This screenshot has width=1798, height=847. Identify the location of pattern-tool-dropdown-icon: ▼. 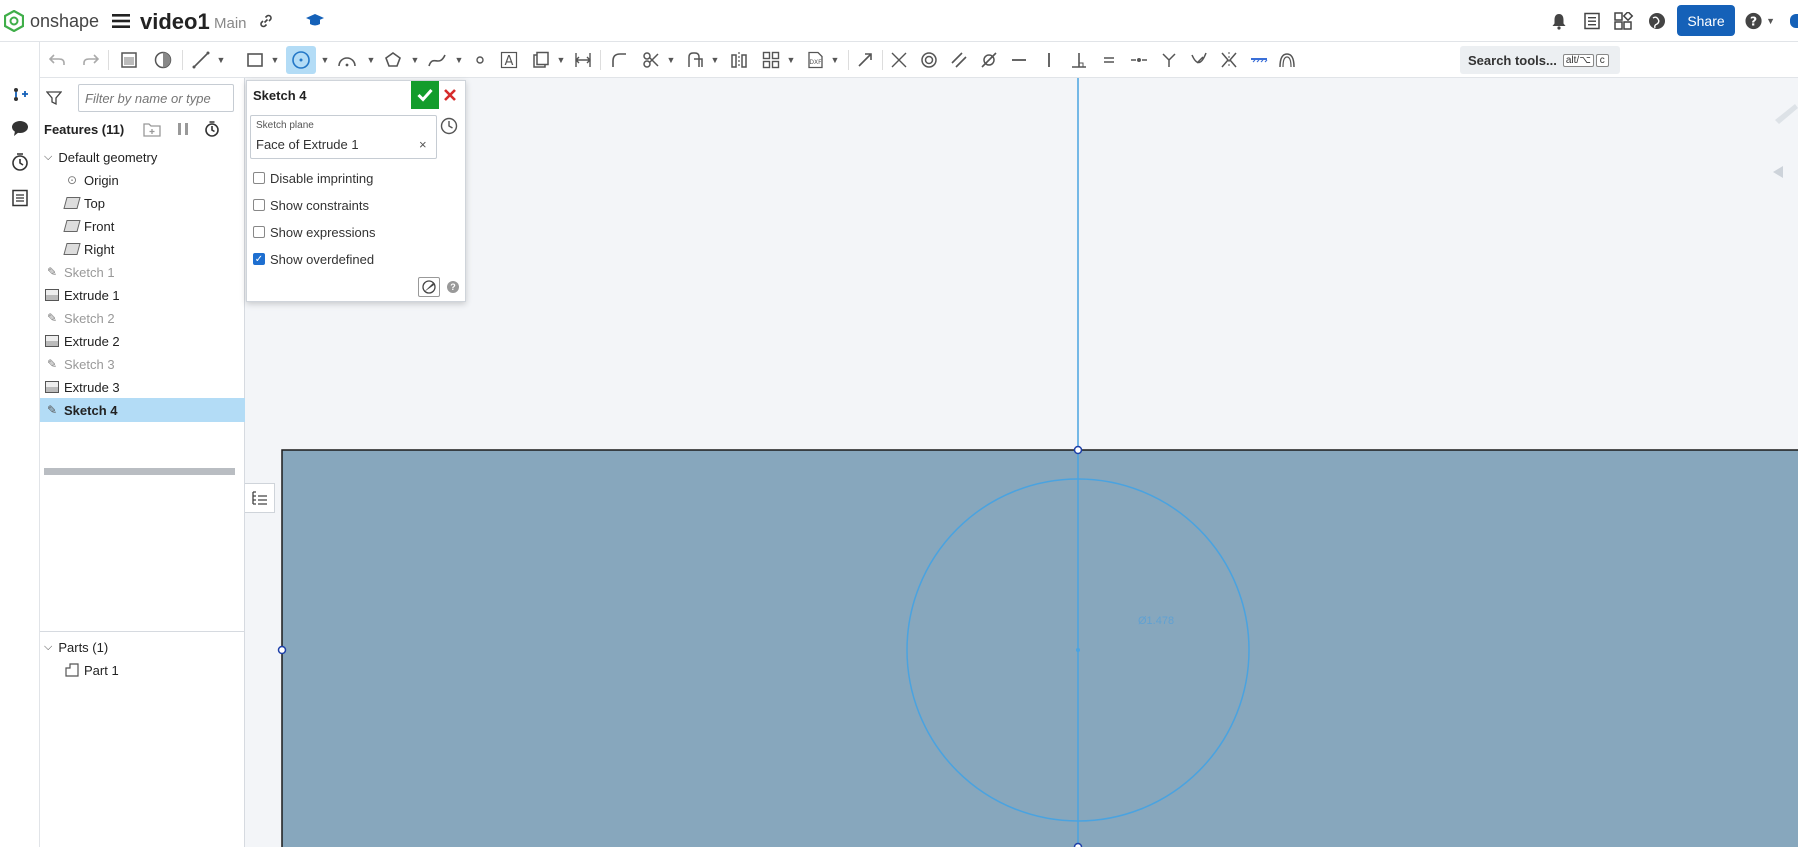
(791, 60).